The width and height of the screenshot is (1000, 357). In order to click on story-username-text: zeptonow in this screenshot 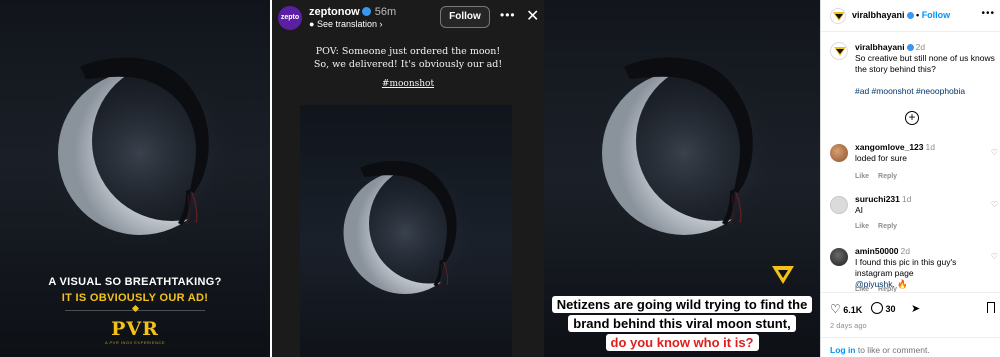, I will do `click(334, 12)`.